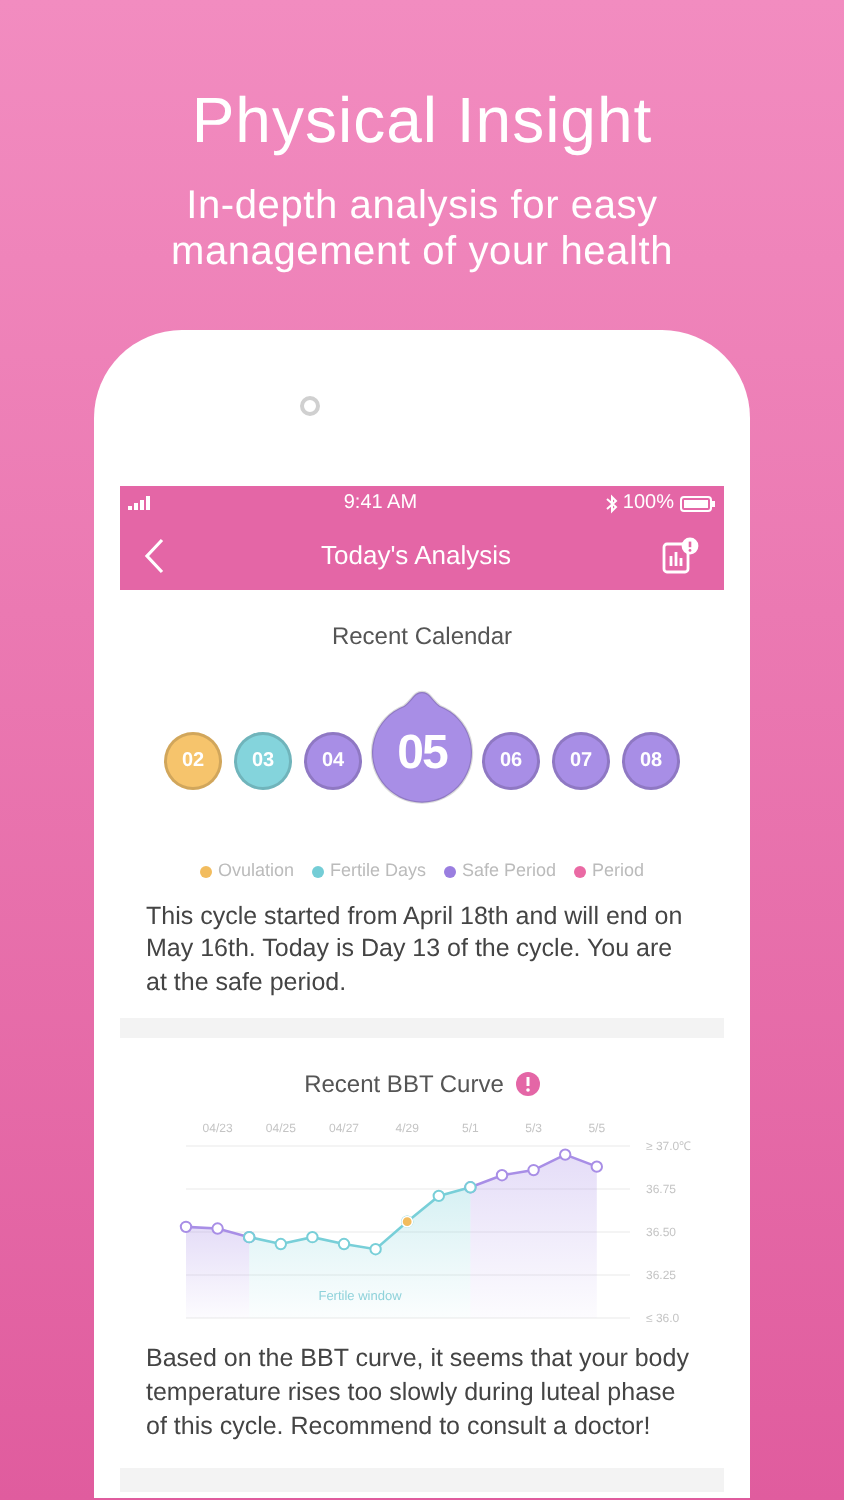  Describe the element at coordinates (509, 871) in the screenshot. I see `legend-label: Safe Period` at that location.